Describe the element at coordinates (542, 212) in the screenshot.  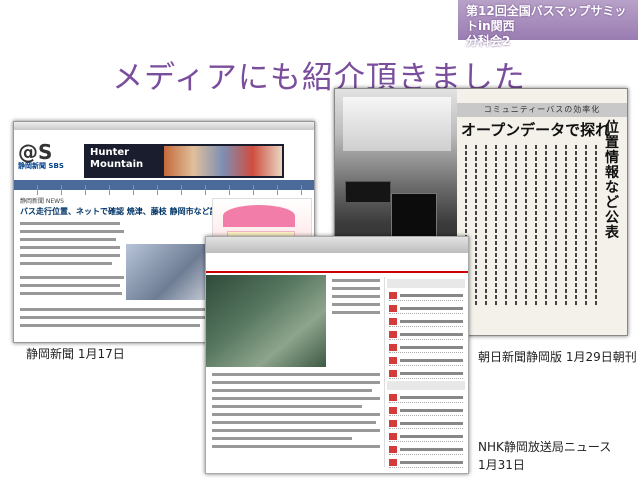
I see `newspaper-page: コミュニティーバスの効率化 オープンデータで探れ 位置情報など公表` at that location.